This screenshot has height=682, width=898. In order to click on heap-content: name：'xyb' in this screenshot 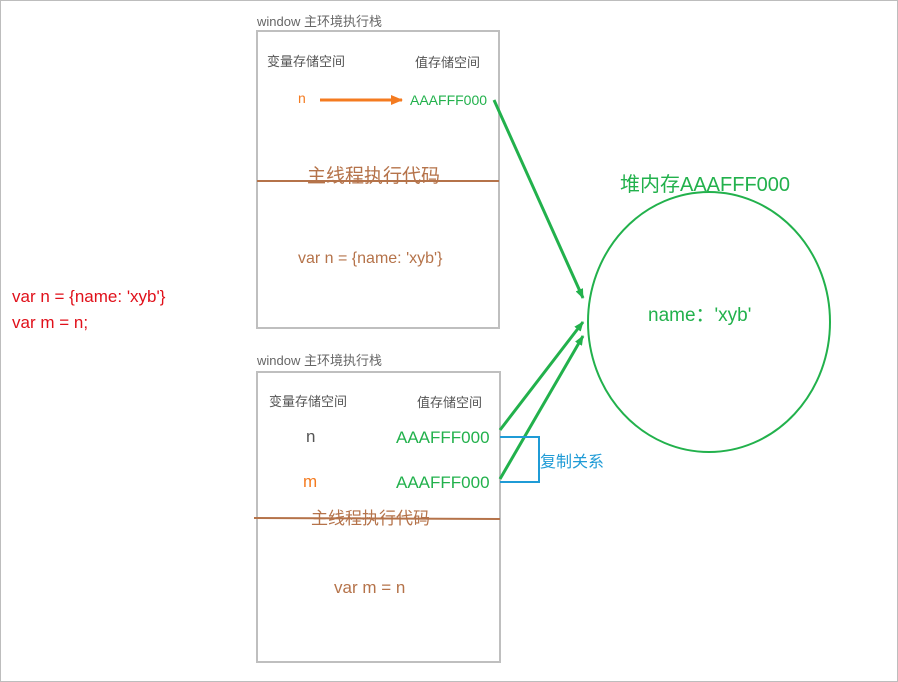, I will do `click(700, 315)`.